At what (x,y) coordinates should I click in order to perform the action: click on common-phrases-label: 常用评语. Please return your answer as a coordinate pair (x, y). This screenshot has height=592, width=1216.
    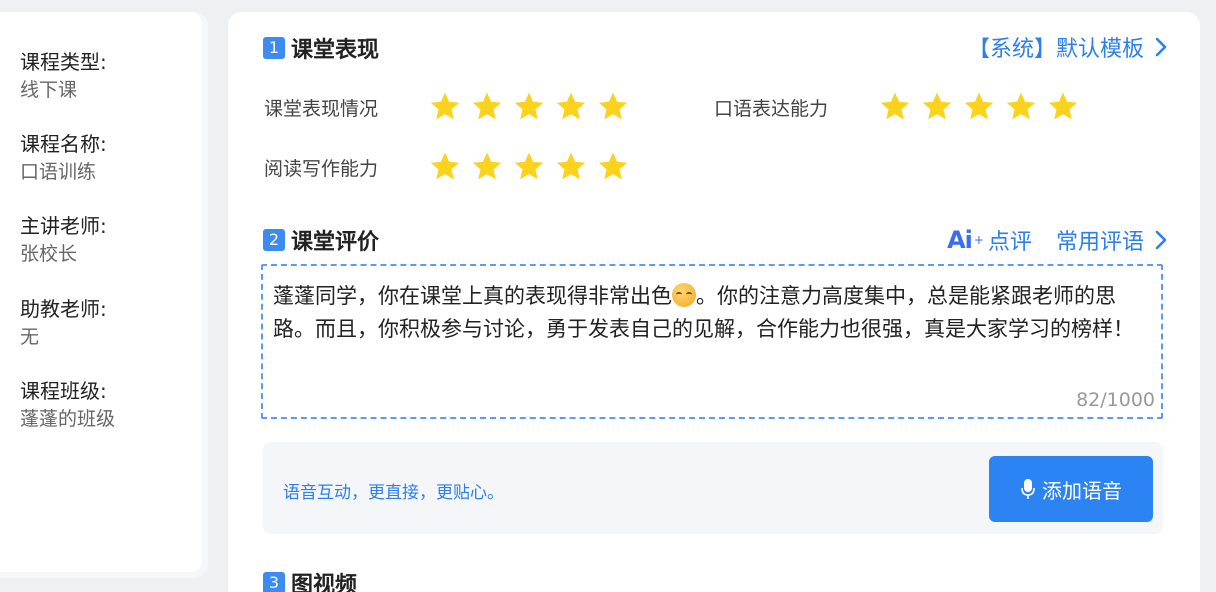
    Looking at the image, I should click on (1099, 242).